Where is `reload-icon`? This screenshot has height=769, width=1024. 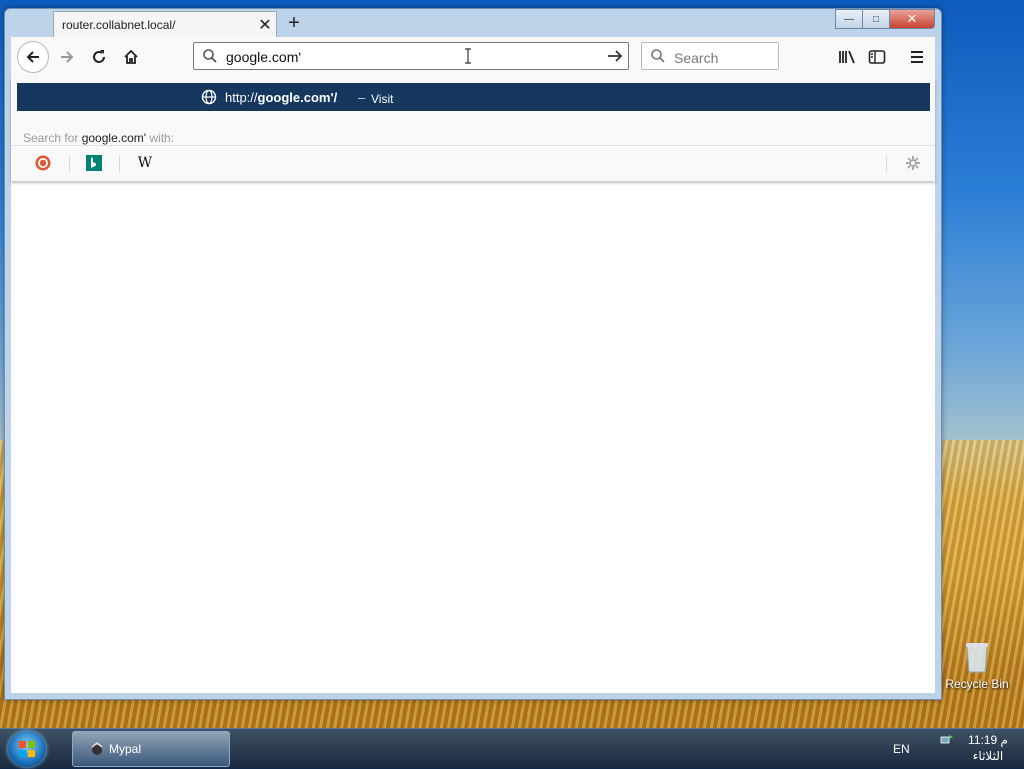
reload-icon is located at coordinates (99, 56).